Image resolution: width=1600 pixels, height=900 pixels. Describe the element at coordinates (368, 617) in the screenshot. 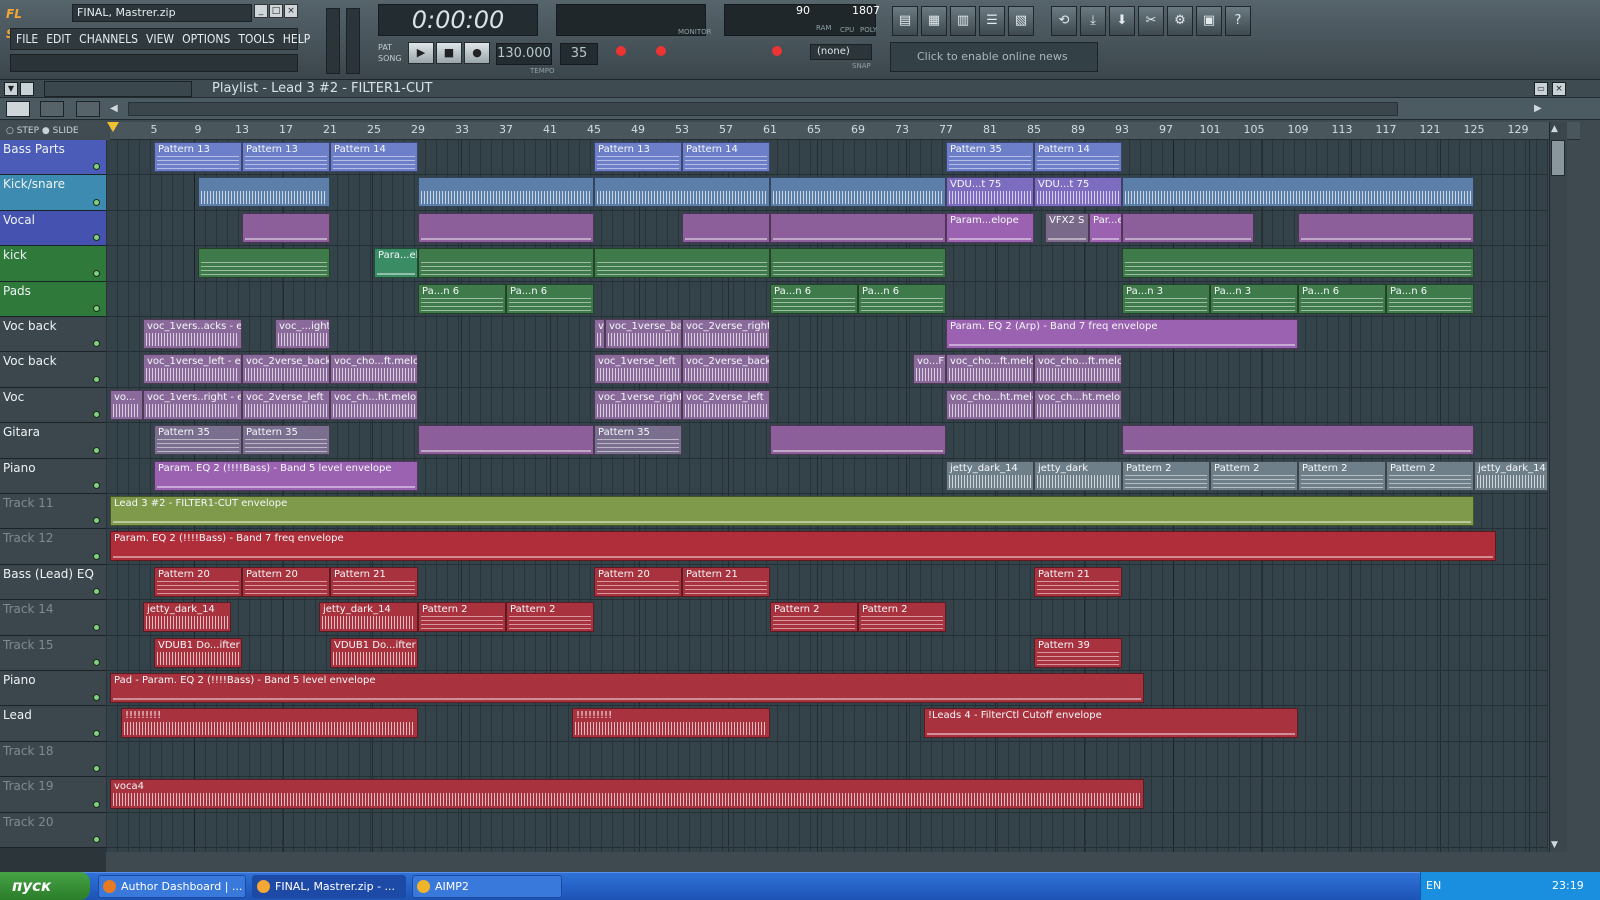

I see `playlist-clip: jetty_dark_14` at that location.